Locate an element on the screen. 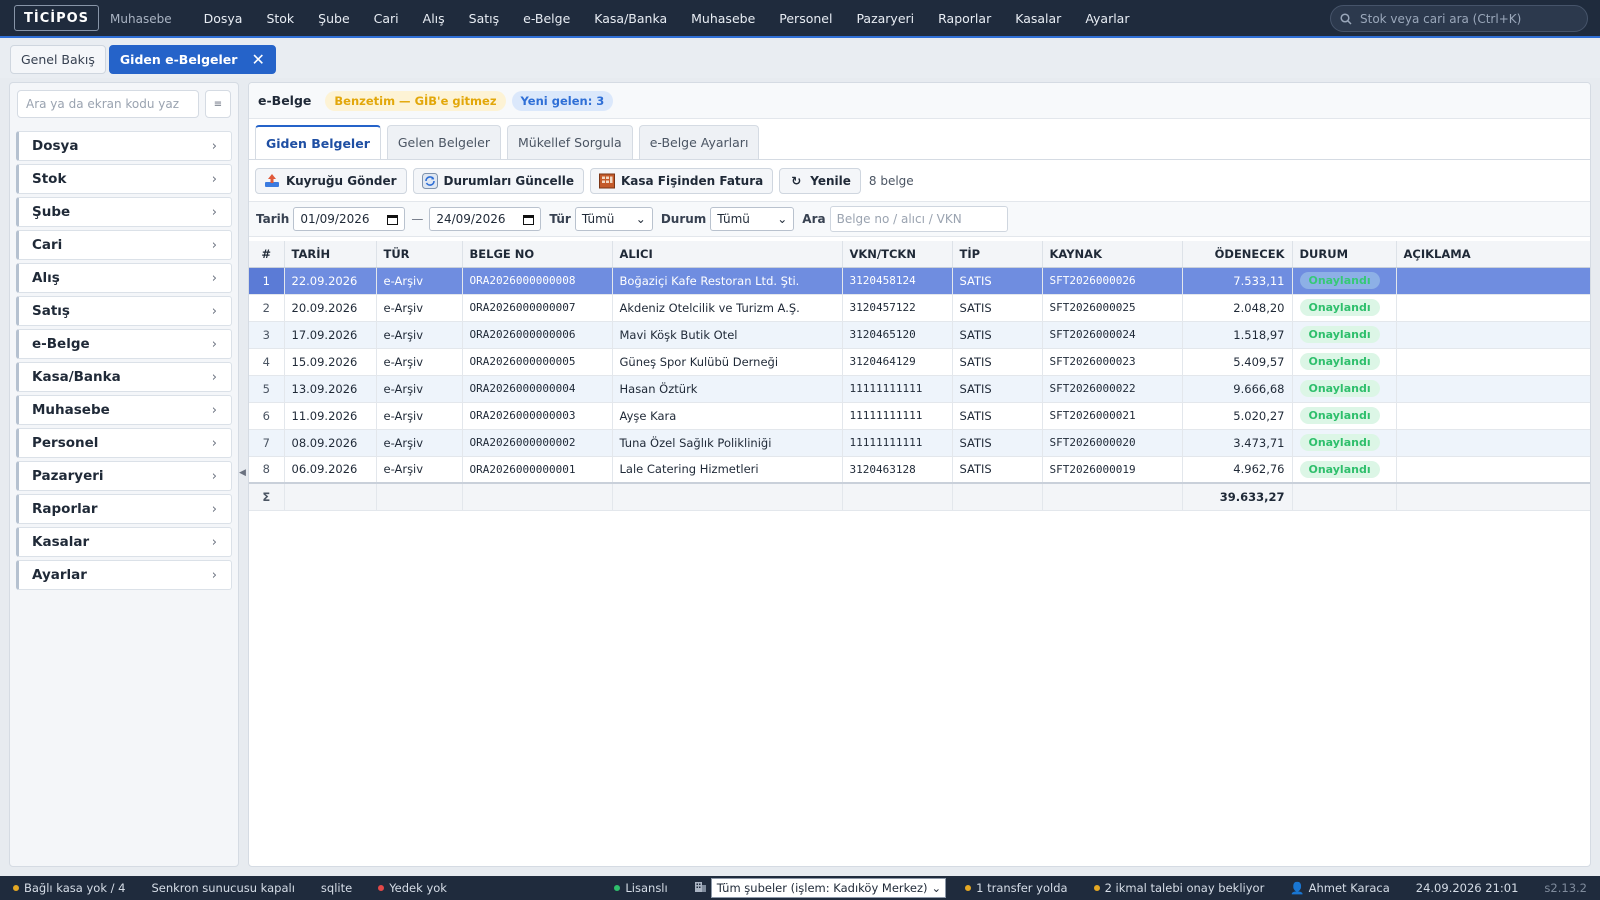 The image size is (1600, 900). cash-status: Bağlı kasa yok / 4 is located at coordinates (69, 888).